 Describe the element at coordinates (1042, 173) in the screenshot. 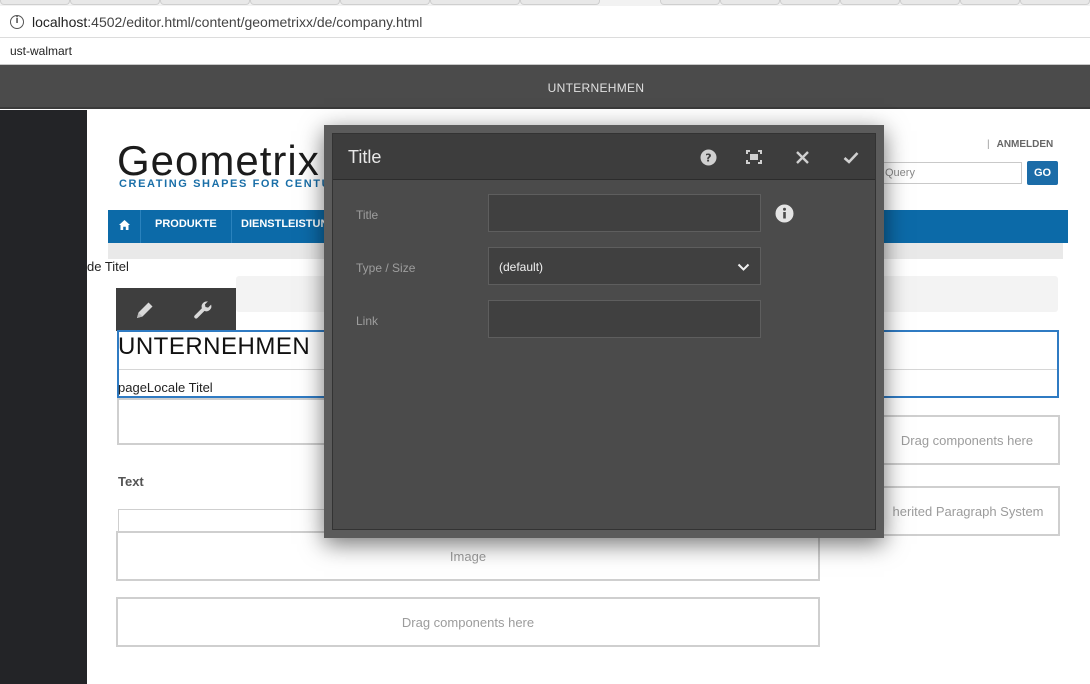

I see `go-button: GO` at that location.